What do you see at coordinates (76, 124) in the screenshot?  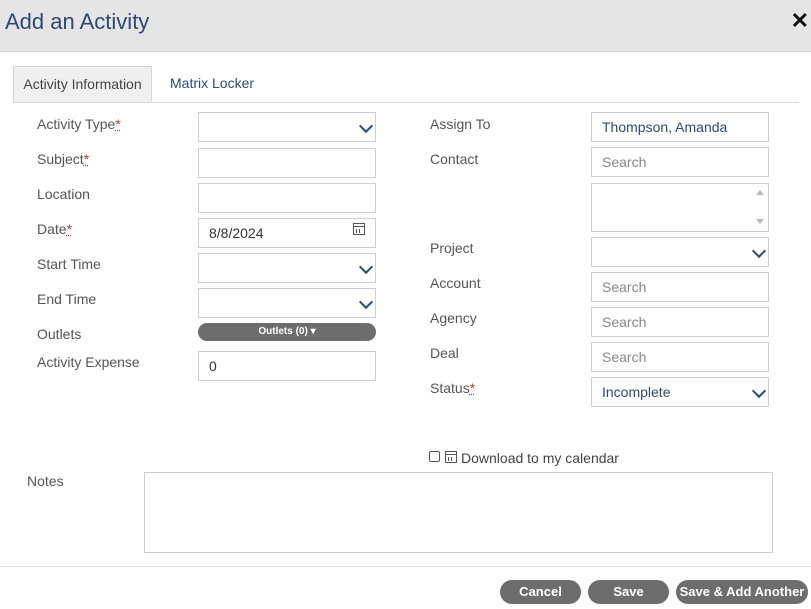 I see `activity-type-label-text: Activity Type` at bounding box center [76, 124].